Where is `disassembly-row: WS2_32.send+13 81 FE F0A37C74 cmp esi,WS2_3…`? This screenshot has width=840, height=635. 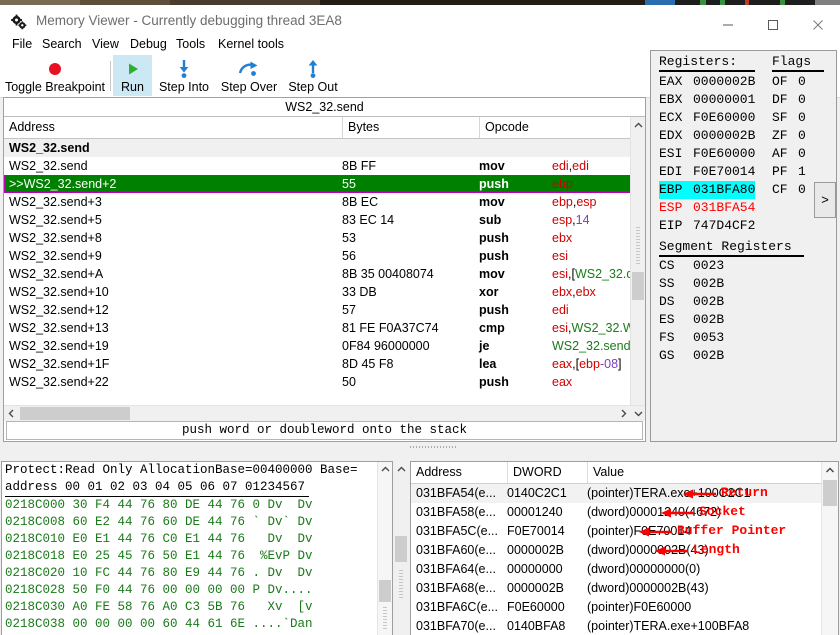 disassembly-row: WS2_32.send+13 81 FE F0A37C74 cmp esi,WS2_3… is located at coordinates (317, 328).